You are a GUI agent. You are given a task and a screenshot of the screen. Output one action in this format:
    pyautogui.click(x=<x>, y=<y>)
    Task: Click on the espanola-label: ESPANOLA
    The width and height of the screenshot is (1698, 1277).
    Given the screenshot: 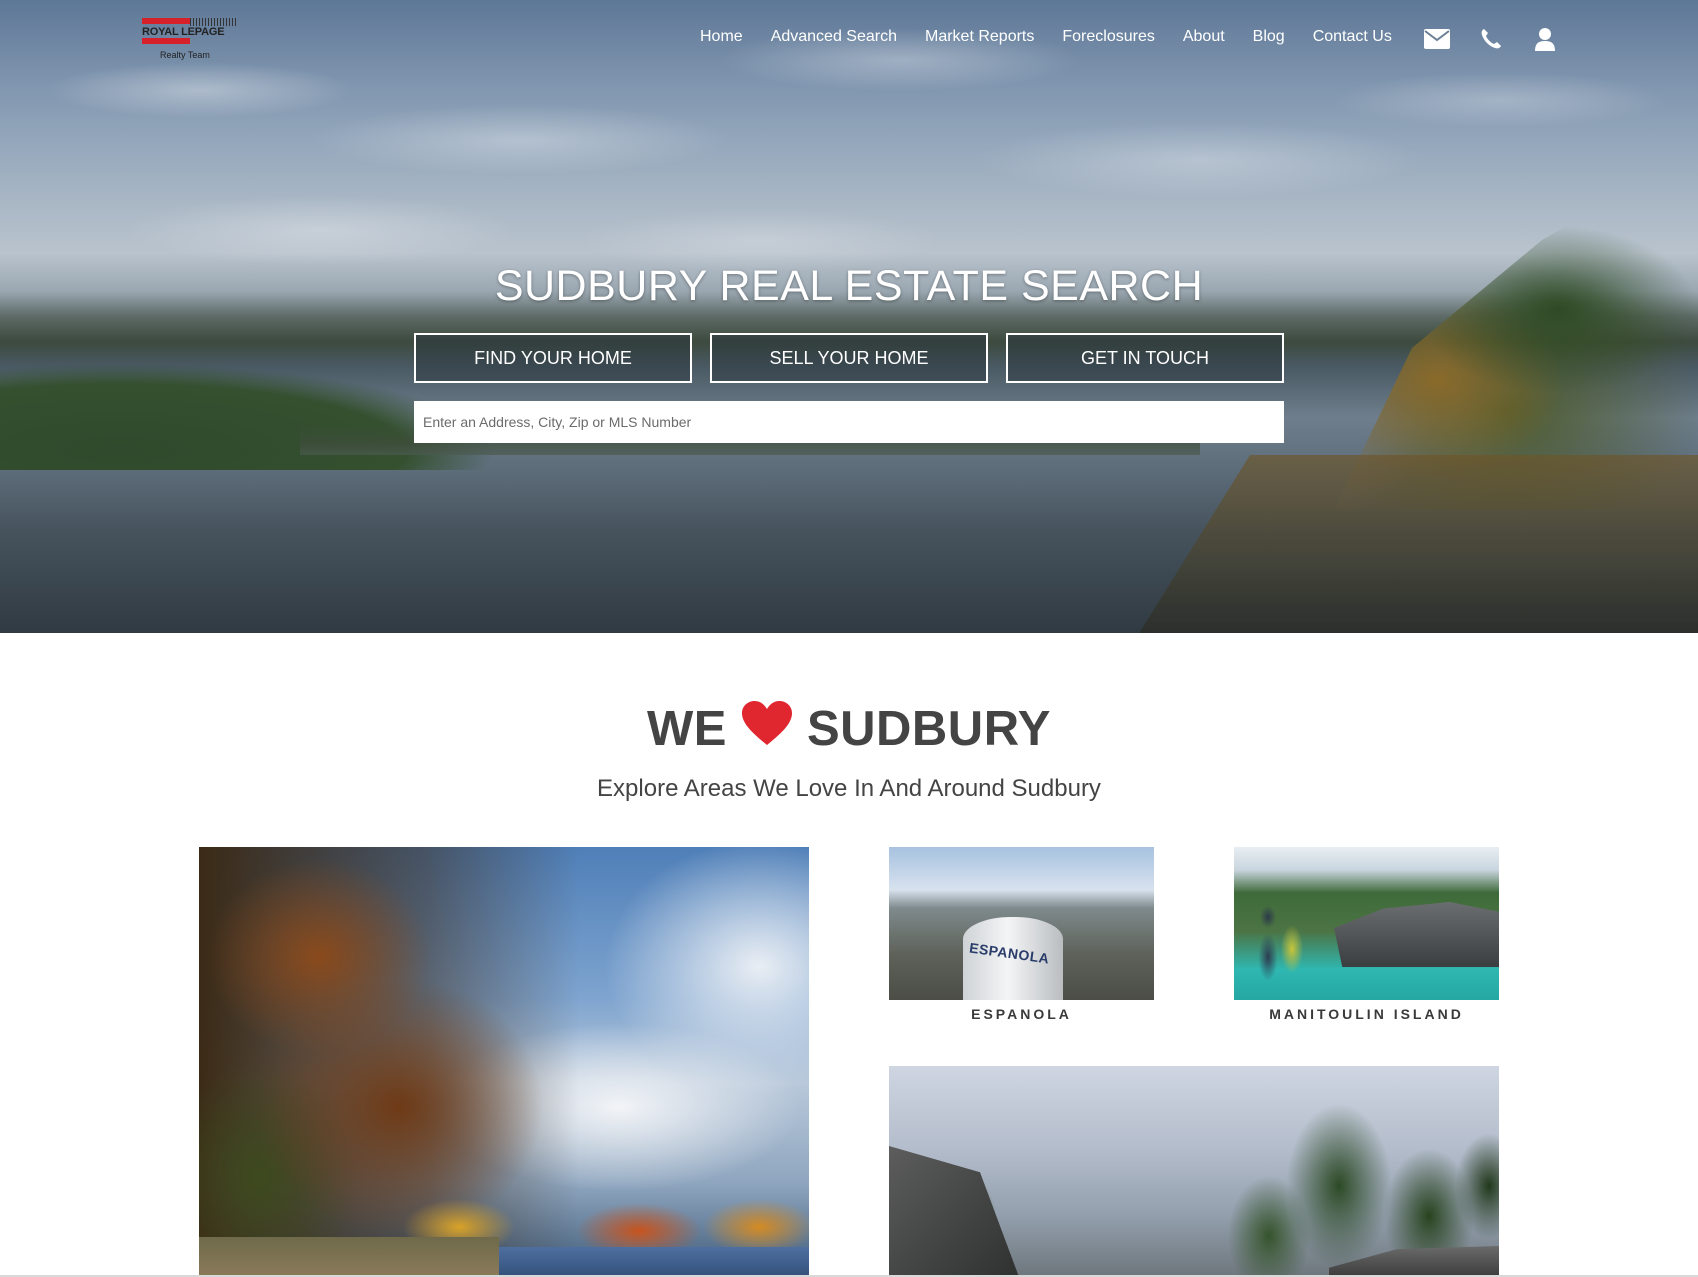 What is the action you would take?
    pyautogui.click(x=1021, y=1014)
    